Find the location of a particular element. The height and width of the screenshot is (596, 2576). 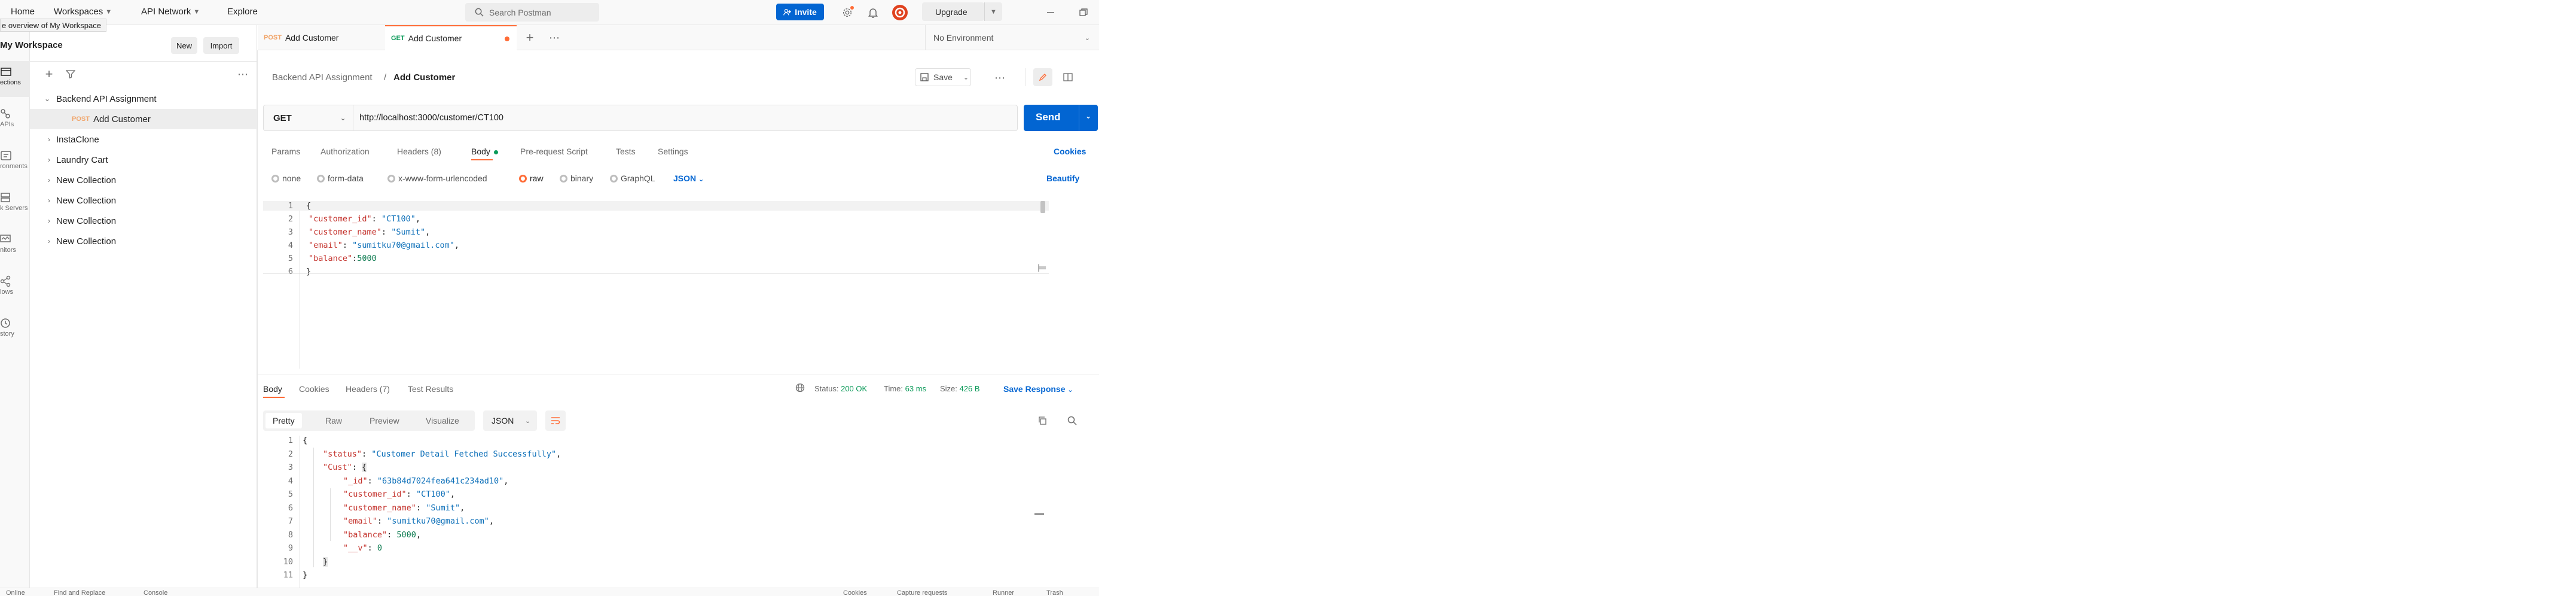

upgrade-button: Upgrade is located at coordinates (953, 11).